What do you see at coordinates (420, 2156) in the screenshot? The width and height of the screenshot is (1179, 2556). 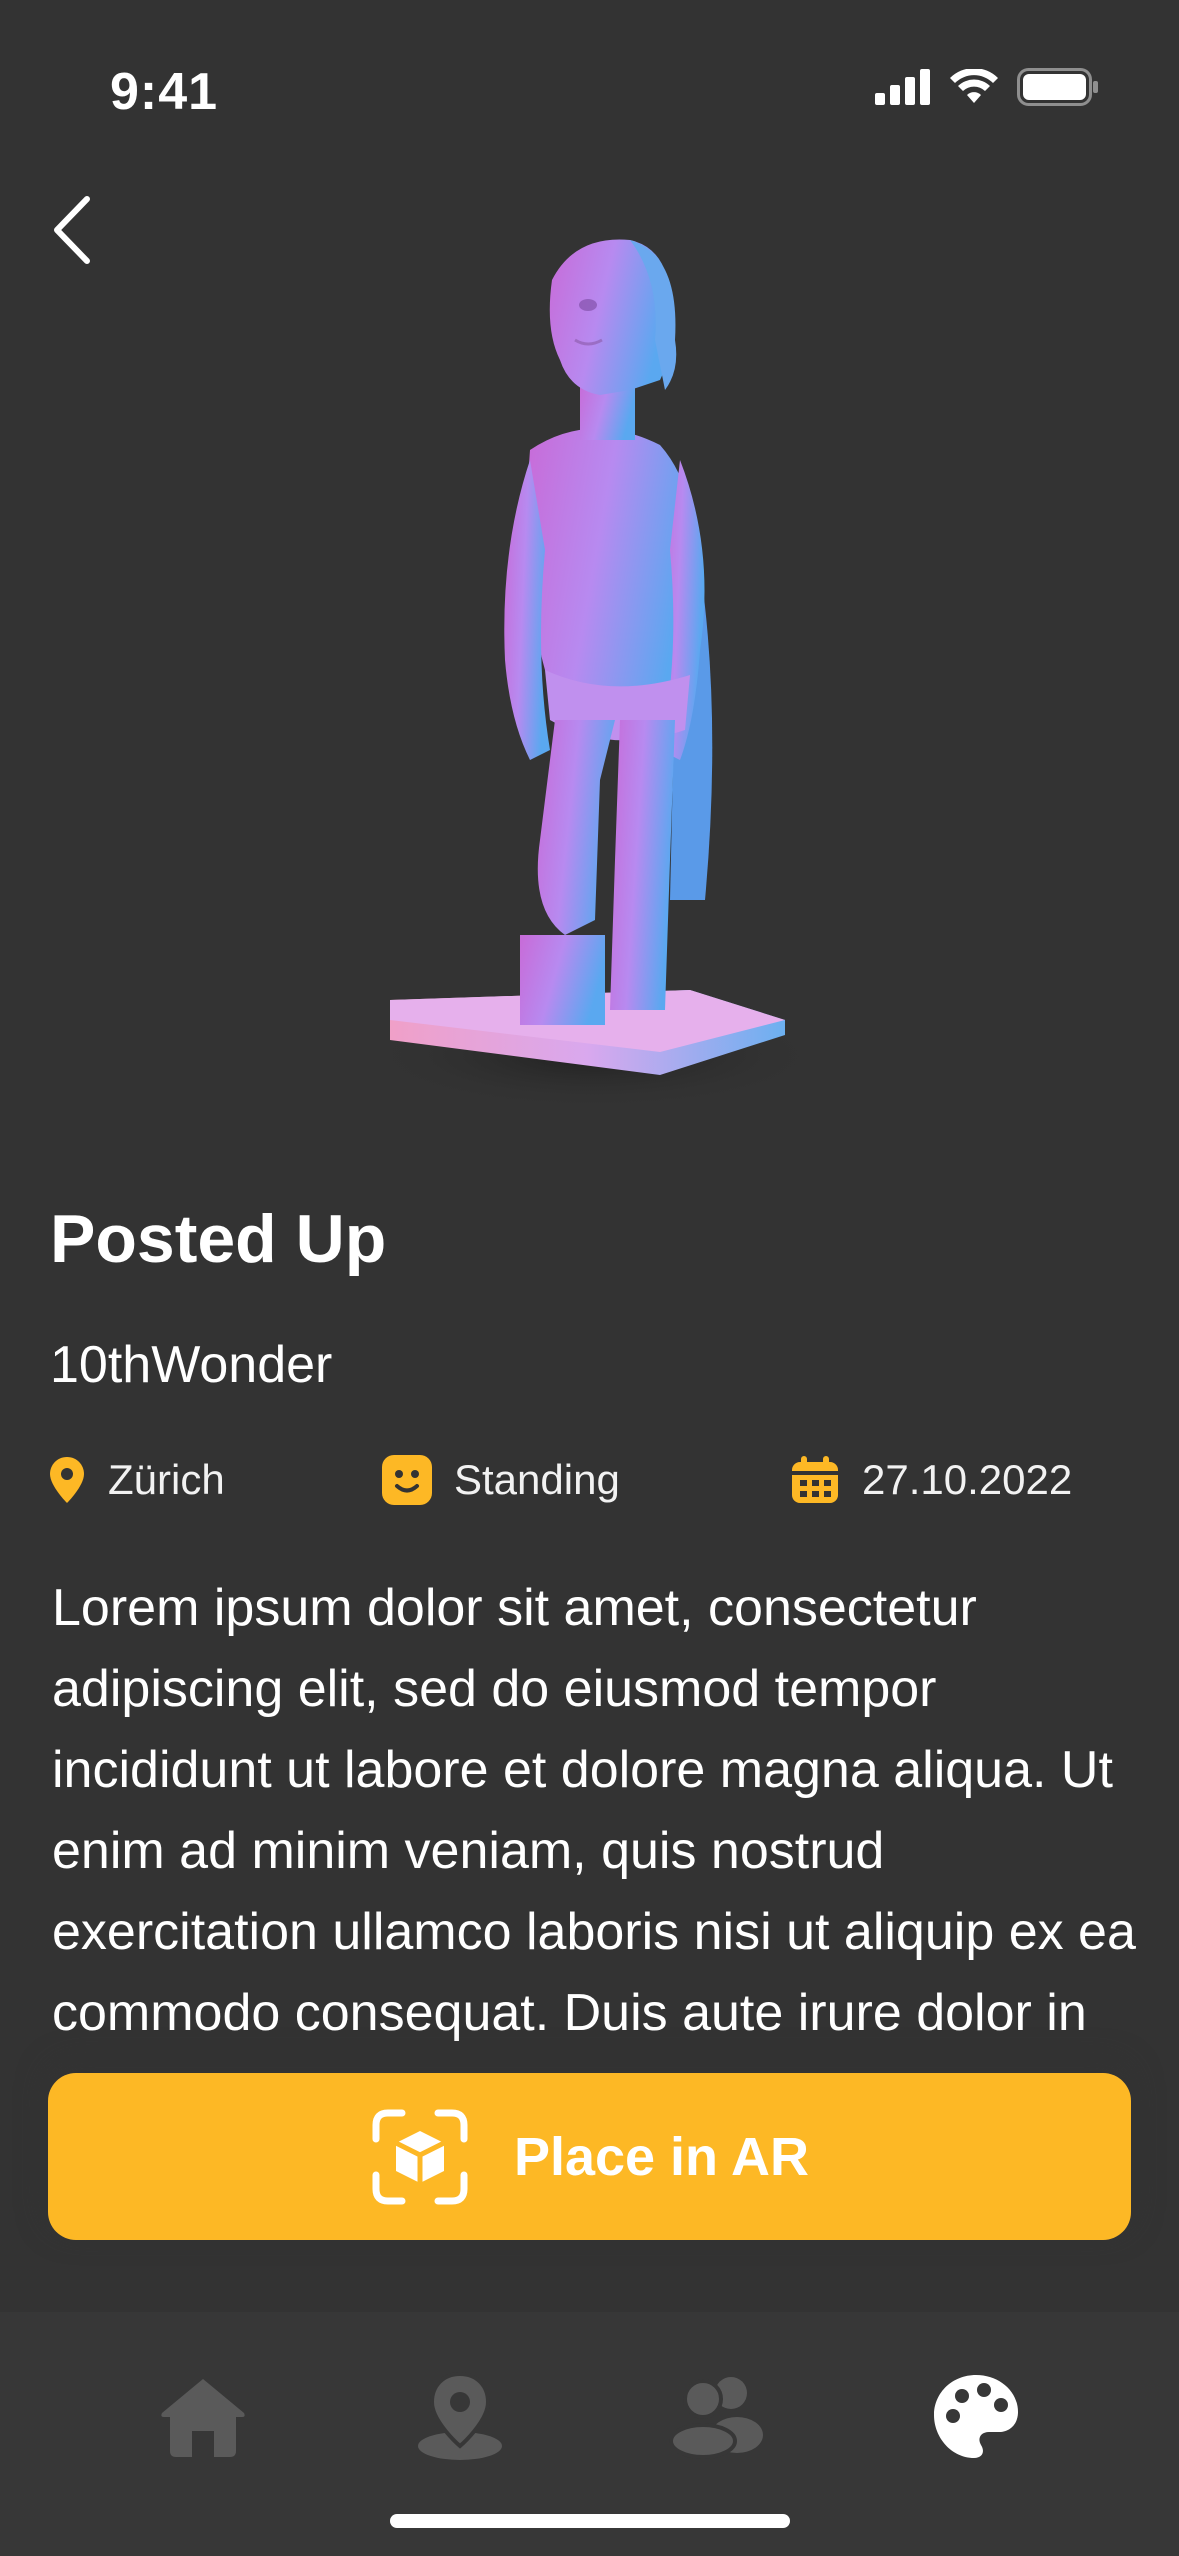 I see `ar-cube-icon` at bounding box center [420, 2156].